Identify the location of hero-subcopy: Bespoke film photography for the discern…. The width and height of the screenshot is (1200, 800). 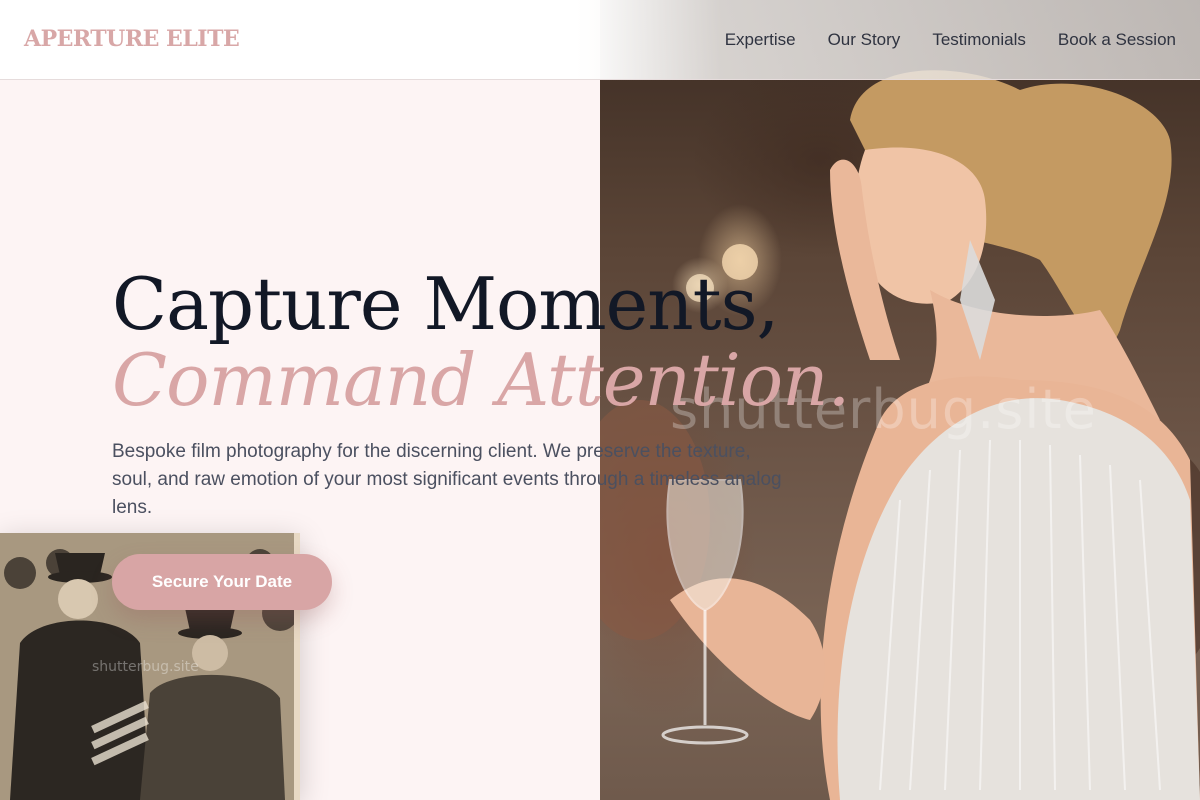
(447, 479).